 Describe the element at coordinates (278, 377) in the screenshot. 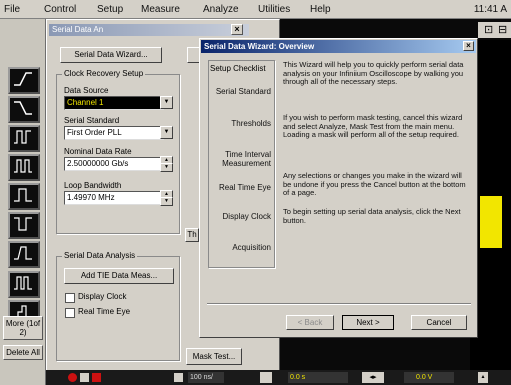

I see `status-bar: 100 ns/ 0.0 s ◂▸ 0.0 V ▴` at that location.